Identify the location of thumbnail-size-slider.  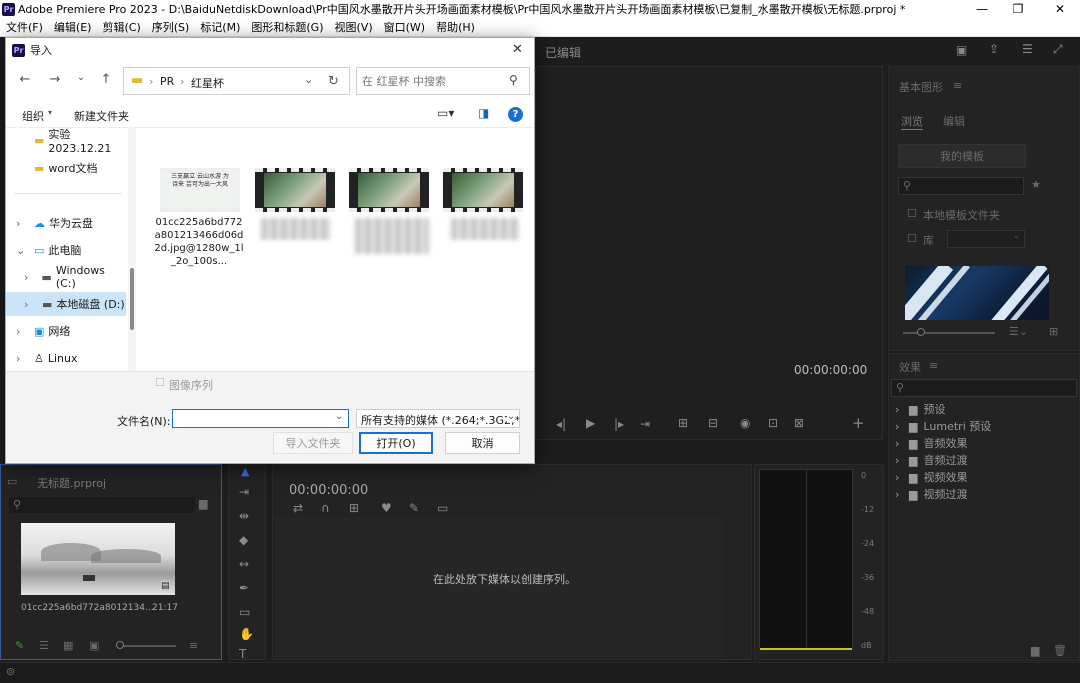
(949, 332).